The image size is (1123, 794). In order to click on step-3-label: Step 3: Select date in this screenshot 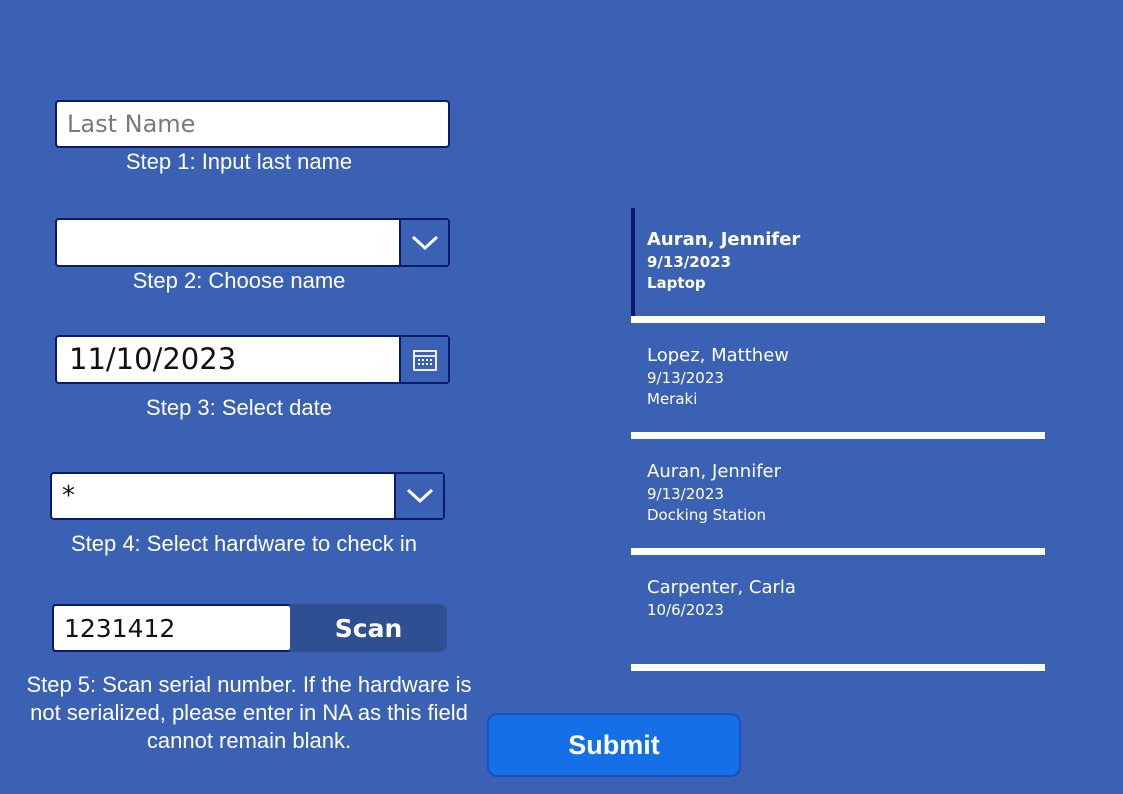, I will do `click(239, 407)`.